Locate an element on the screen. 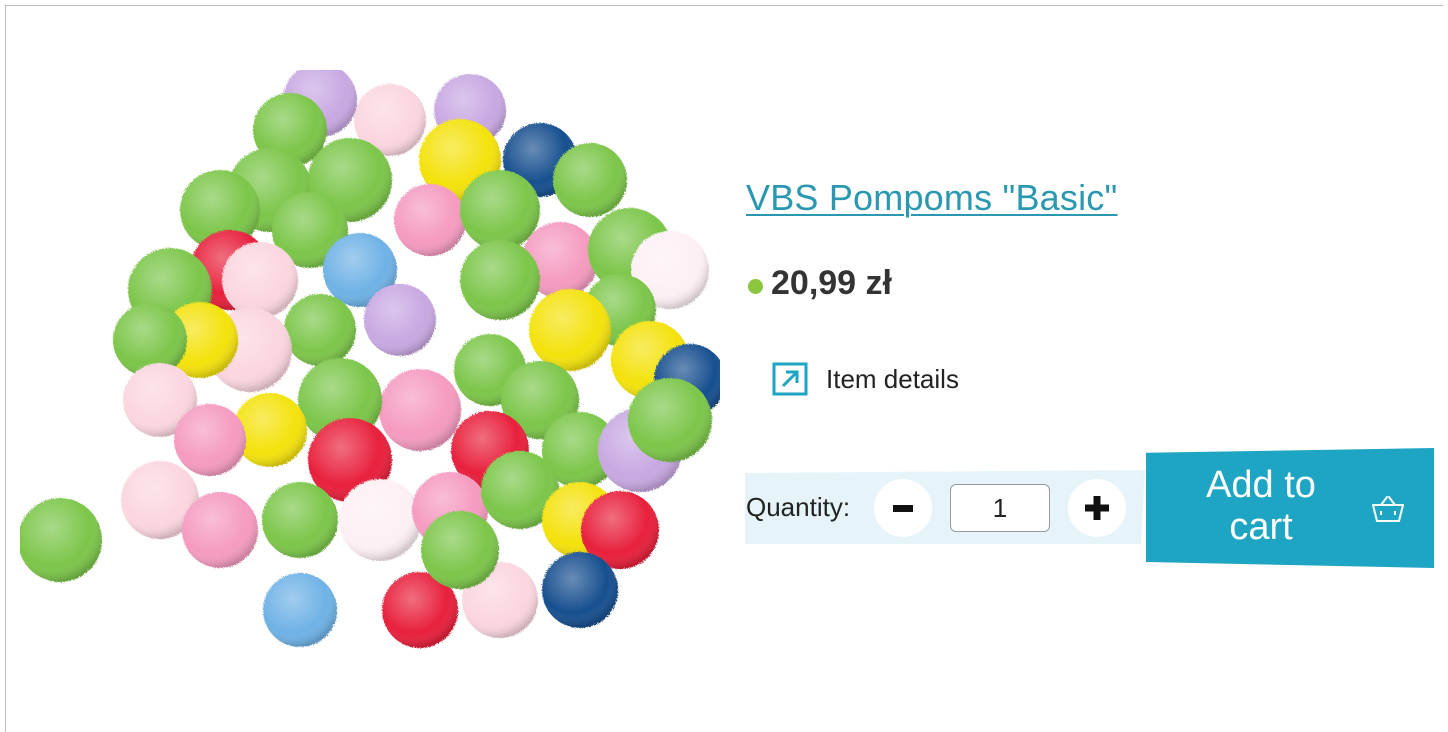 The height and width of the screenshot is (732, 1448). add-to-cart-label-line2: cart is located at coordinates (1261, 527).